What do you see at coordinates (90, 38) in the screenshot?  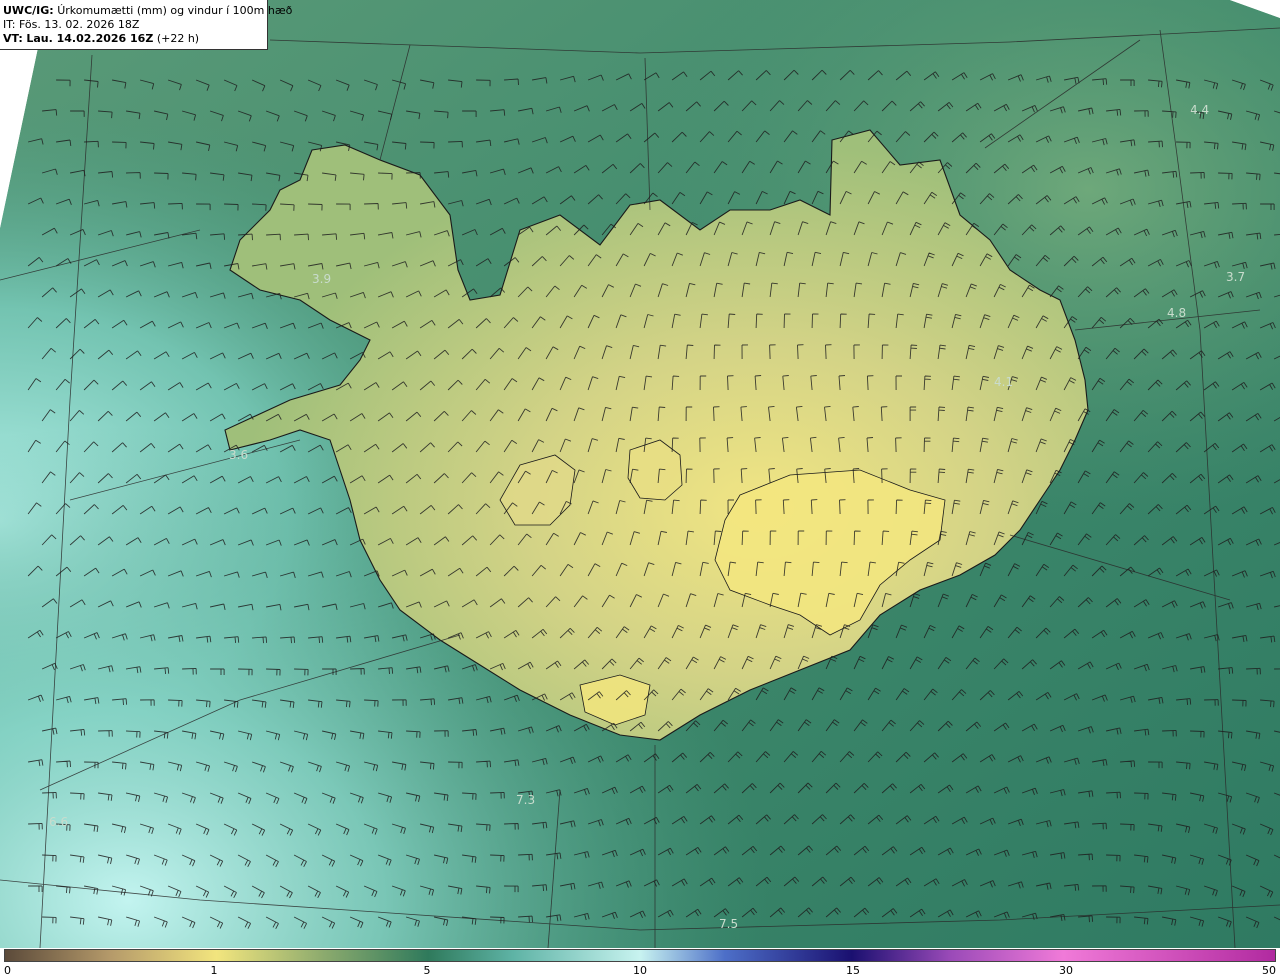 I see `valid-time: Lau. 14.02.2026 16Z` at bounding box center [90, 38].